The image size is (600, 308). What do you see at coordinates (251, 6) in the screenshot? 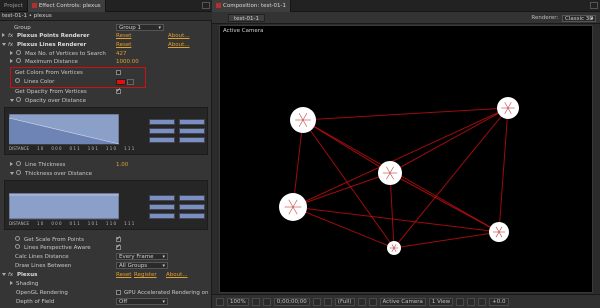
I see `tab-composition: Composition: test-01-1` at bounding box center [251, 6].